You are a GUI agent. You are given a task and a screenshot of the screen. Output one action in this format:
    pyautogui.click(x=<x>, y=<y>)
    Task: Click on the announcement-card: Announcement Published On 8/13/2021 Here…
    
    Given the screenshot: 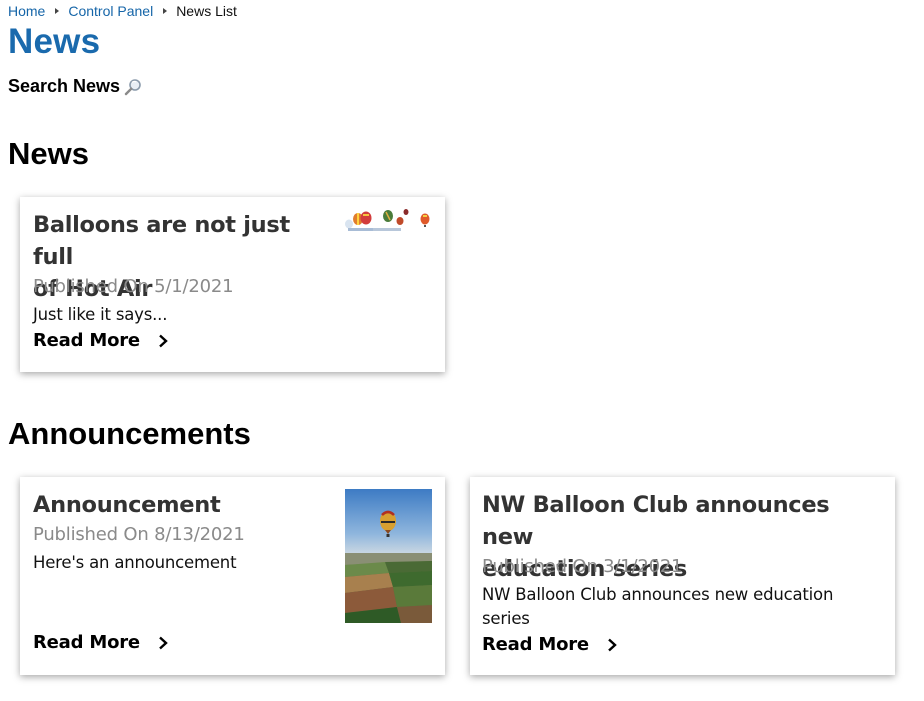 What is the action you would take?
    pyautogui.click(x=232, y=576)
    